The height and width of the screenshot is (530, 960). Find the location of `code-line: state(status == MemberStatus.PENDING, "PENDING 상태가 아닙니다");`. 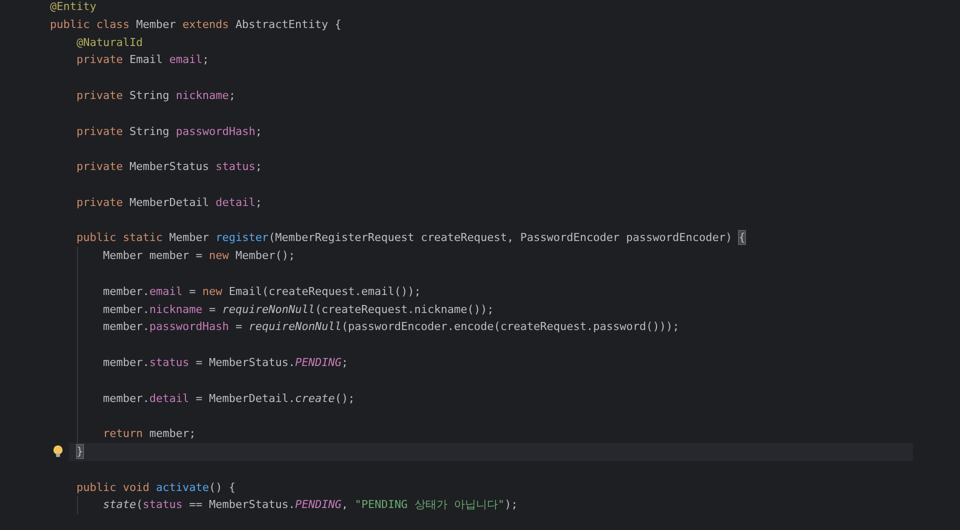

code-line: state(status == MemberStatus.PENDING, "PENDING 상태가 아닙니다"); is located at coordinates (310, 505).